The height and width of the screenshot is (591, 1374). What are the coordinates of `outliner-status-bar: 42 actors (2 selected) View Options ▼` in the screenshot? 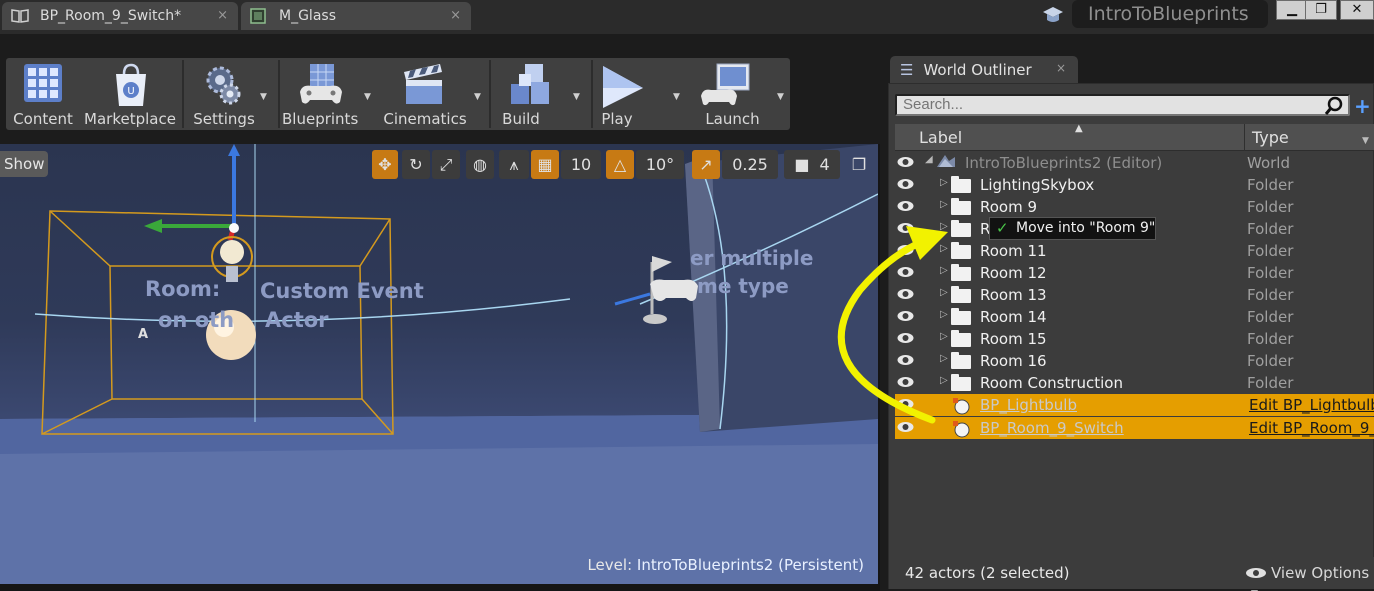 It's located at (1131, 574).